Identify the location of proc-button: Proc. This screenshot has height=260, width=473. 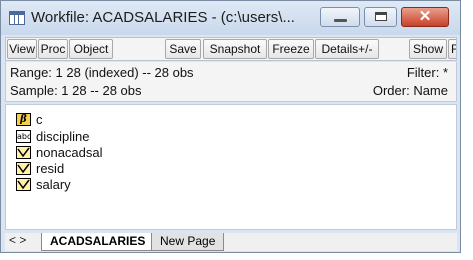
(53, 49).